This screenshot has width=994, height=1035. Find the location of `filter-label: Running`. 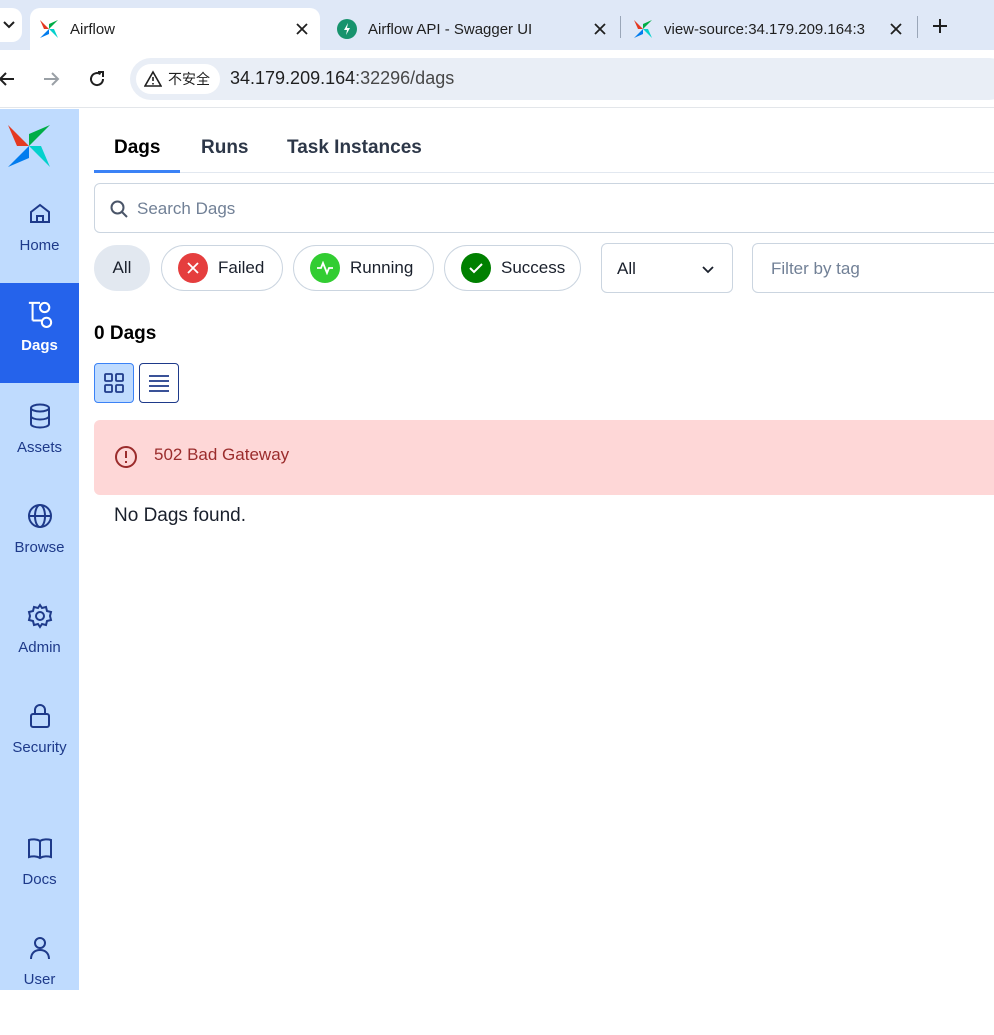

filter-label: Running is located at coordinates (382, 267).